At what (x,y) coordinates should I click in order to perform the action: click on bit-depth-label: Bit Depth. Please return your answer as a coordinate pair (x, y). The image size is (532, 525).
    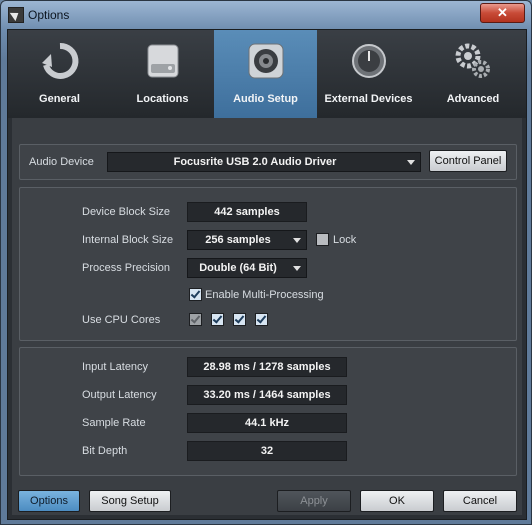
    Looking at the image, I should click on (105, 451).